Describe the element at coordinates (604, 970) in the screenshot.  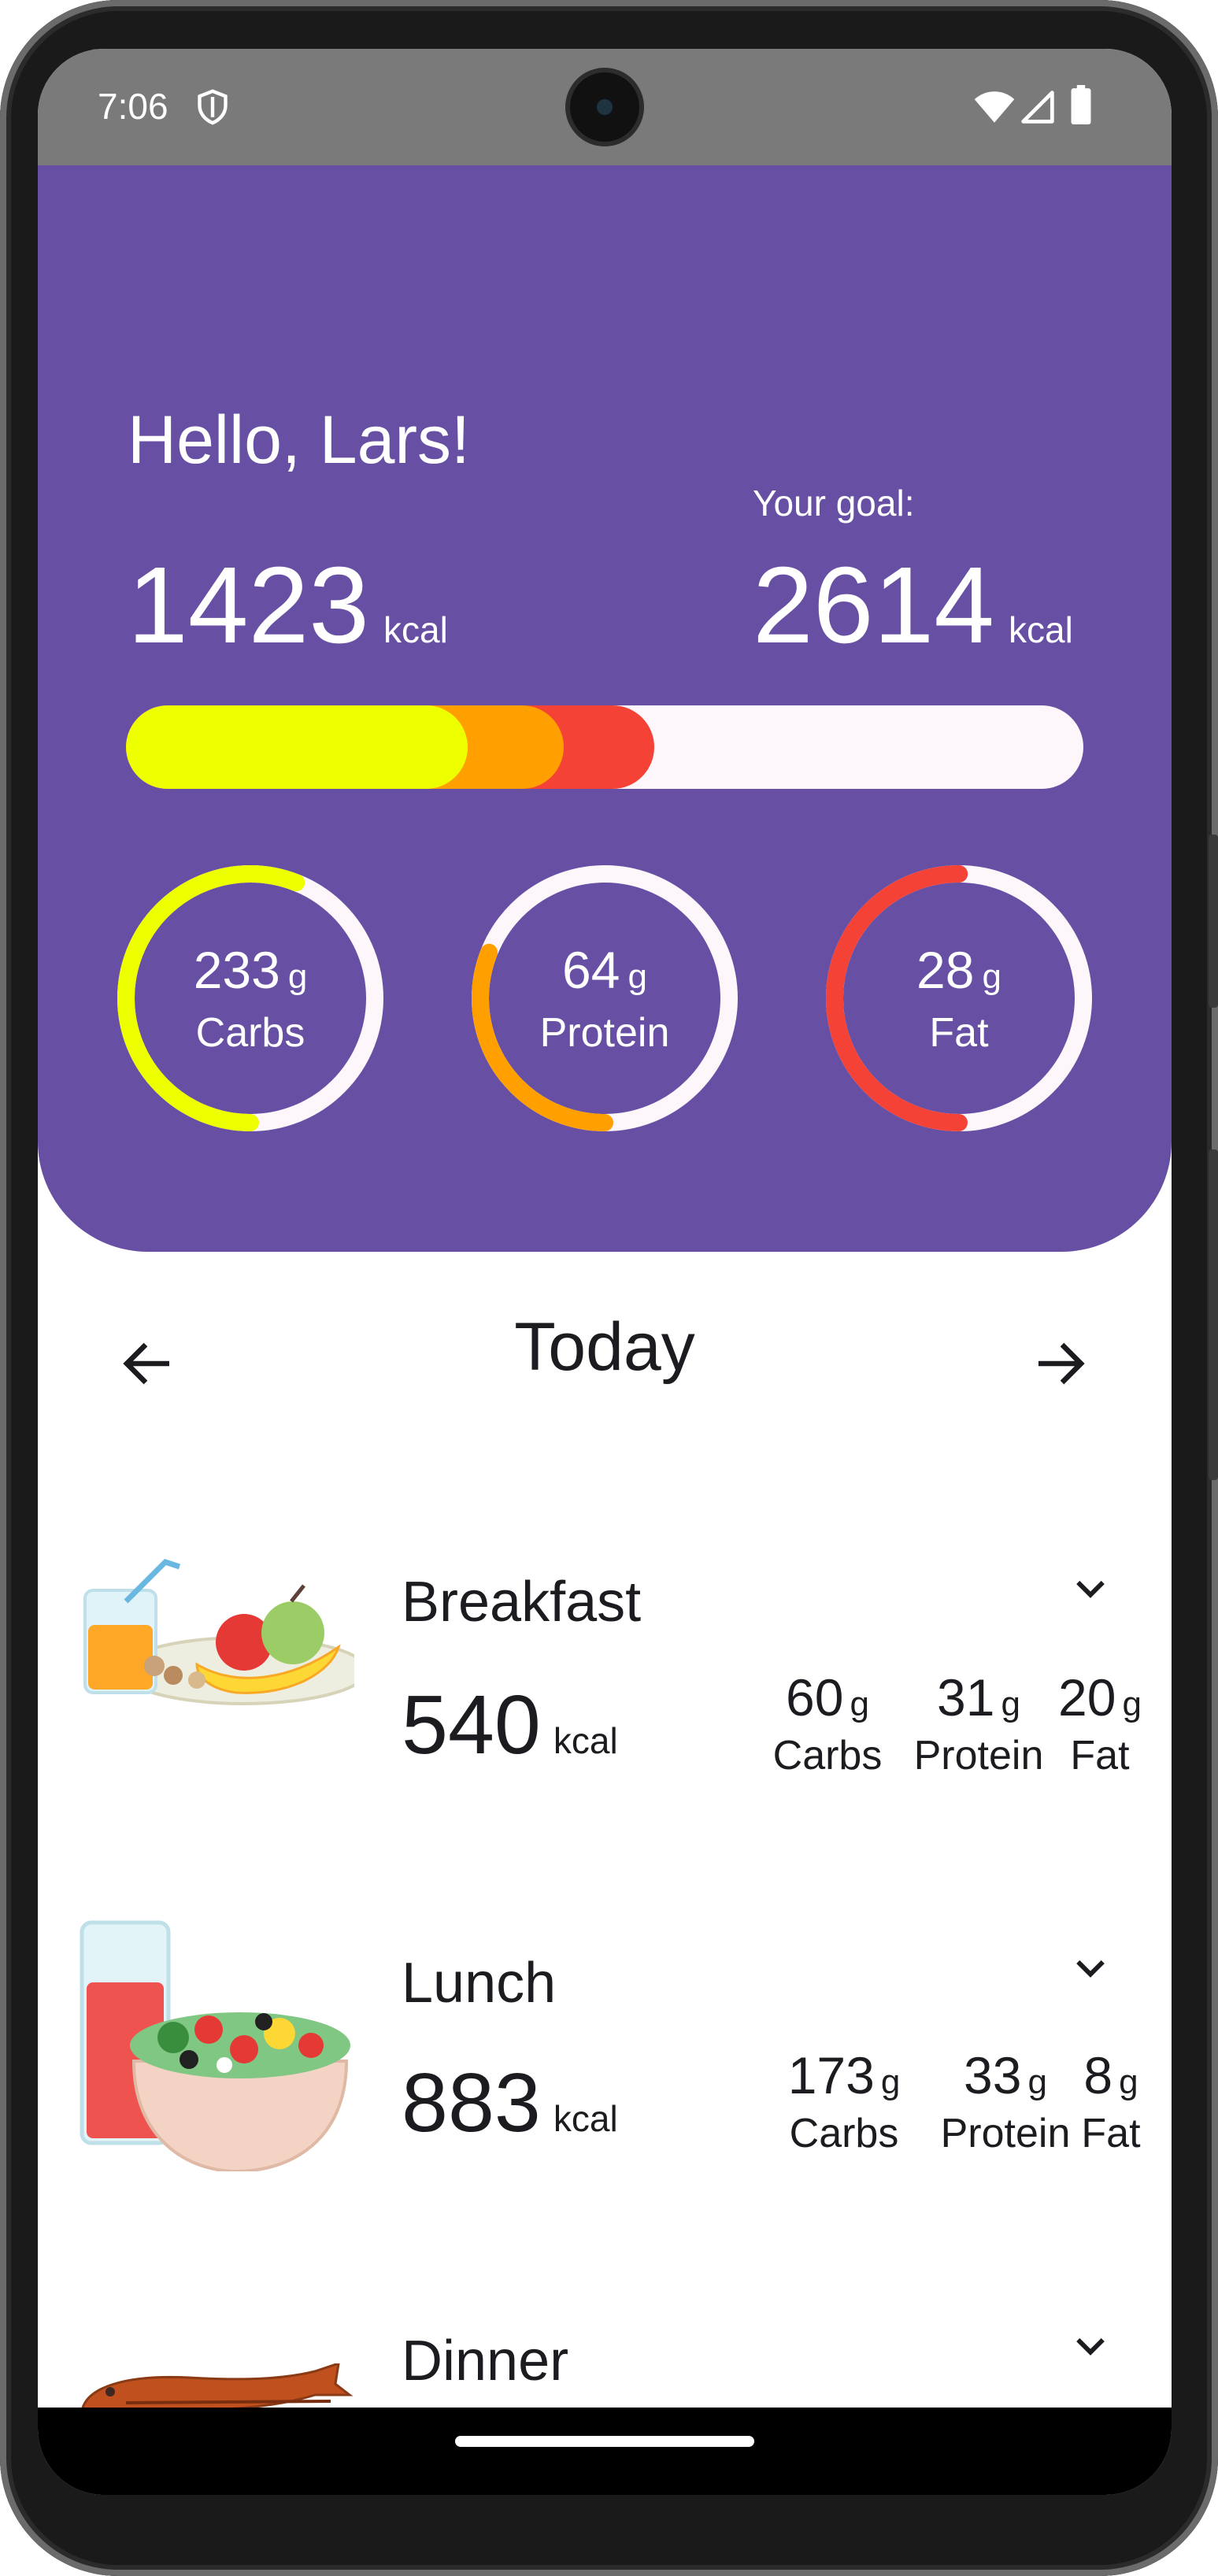
I see `protein-ring-value: 64 g` at that location.